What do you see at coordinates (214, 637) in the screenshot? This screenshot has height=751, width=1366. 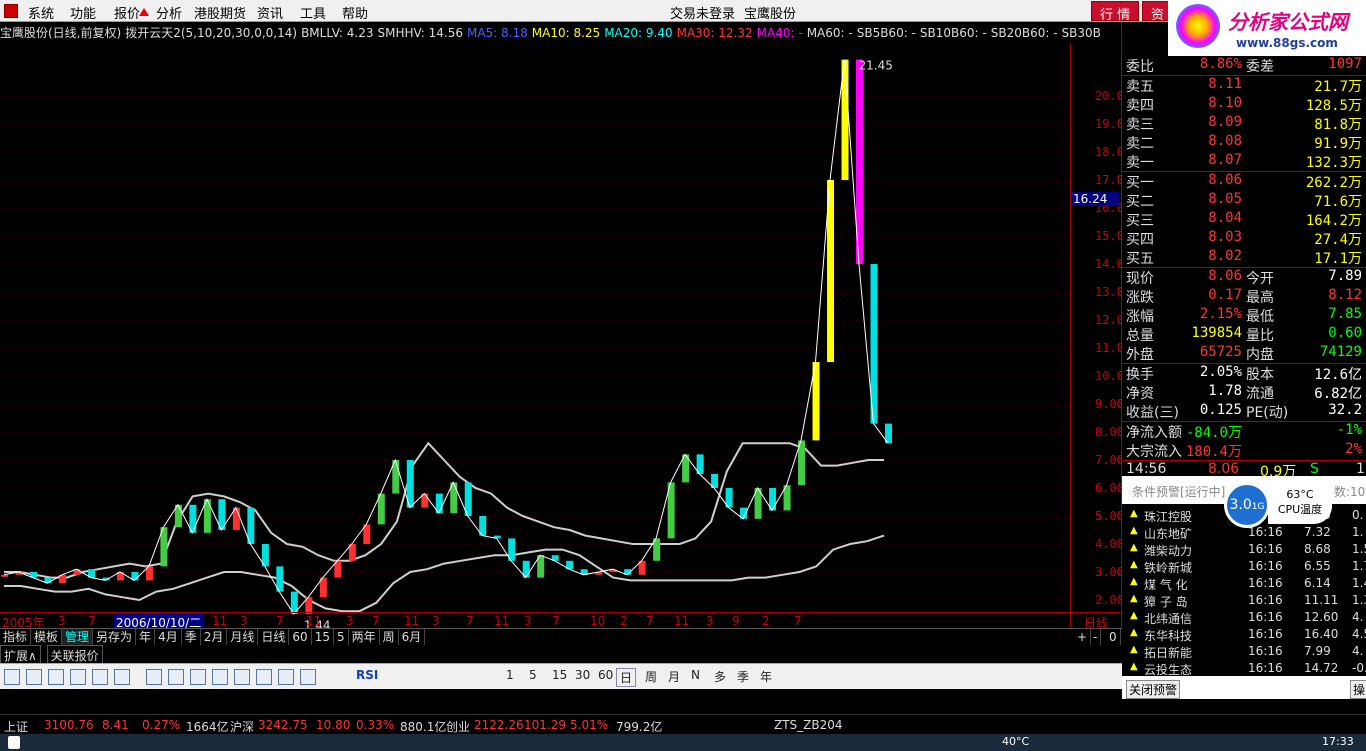 I see `chart-tab: 2月` at bounding box center [214, 637].